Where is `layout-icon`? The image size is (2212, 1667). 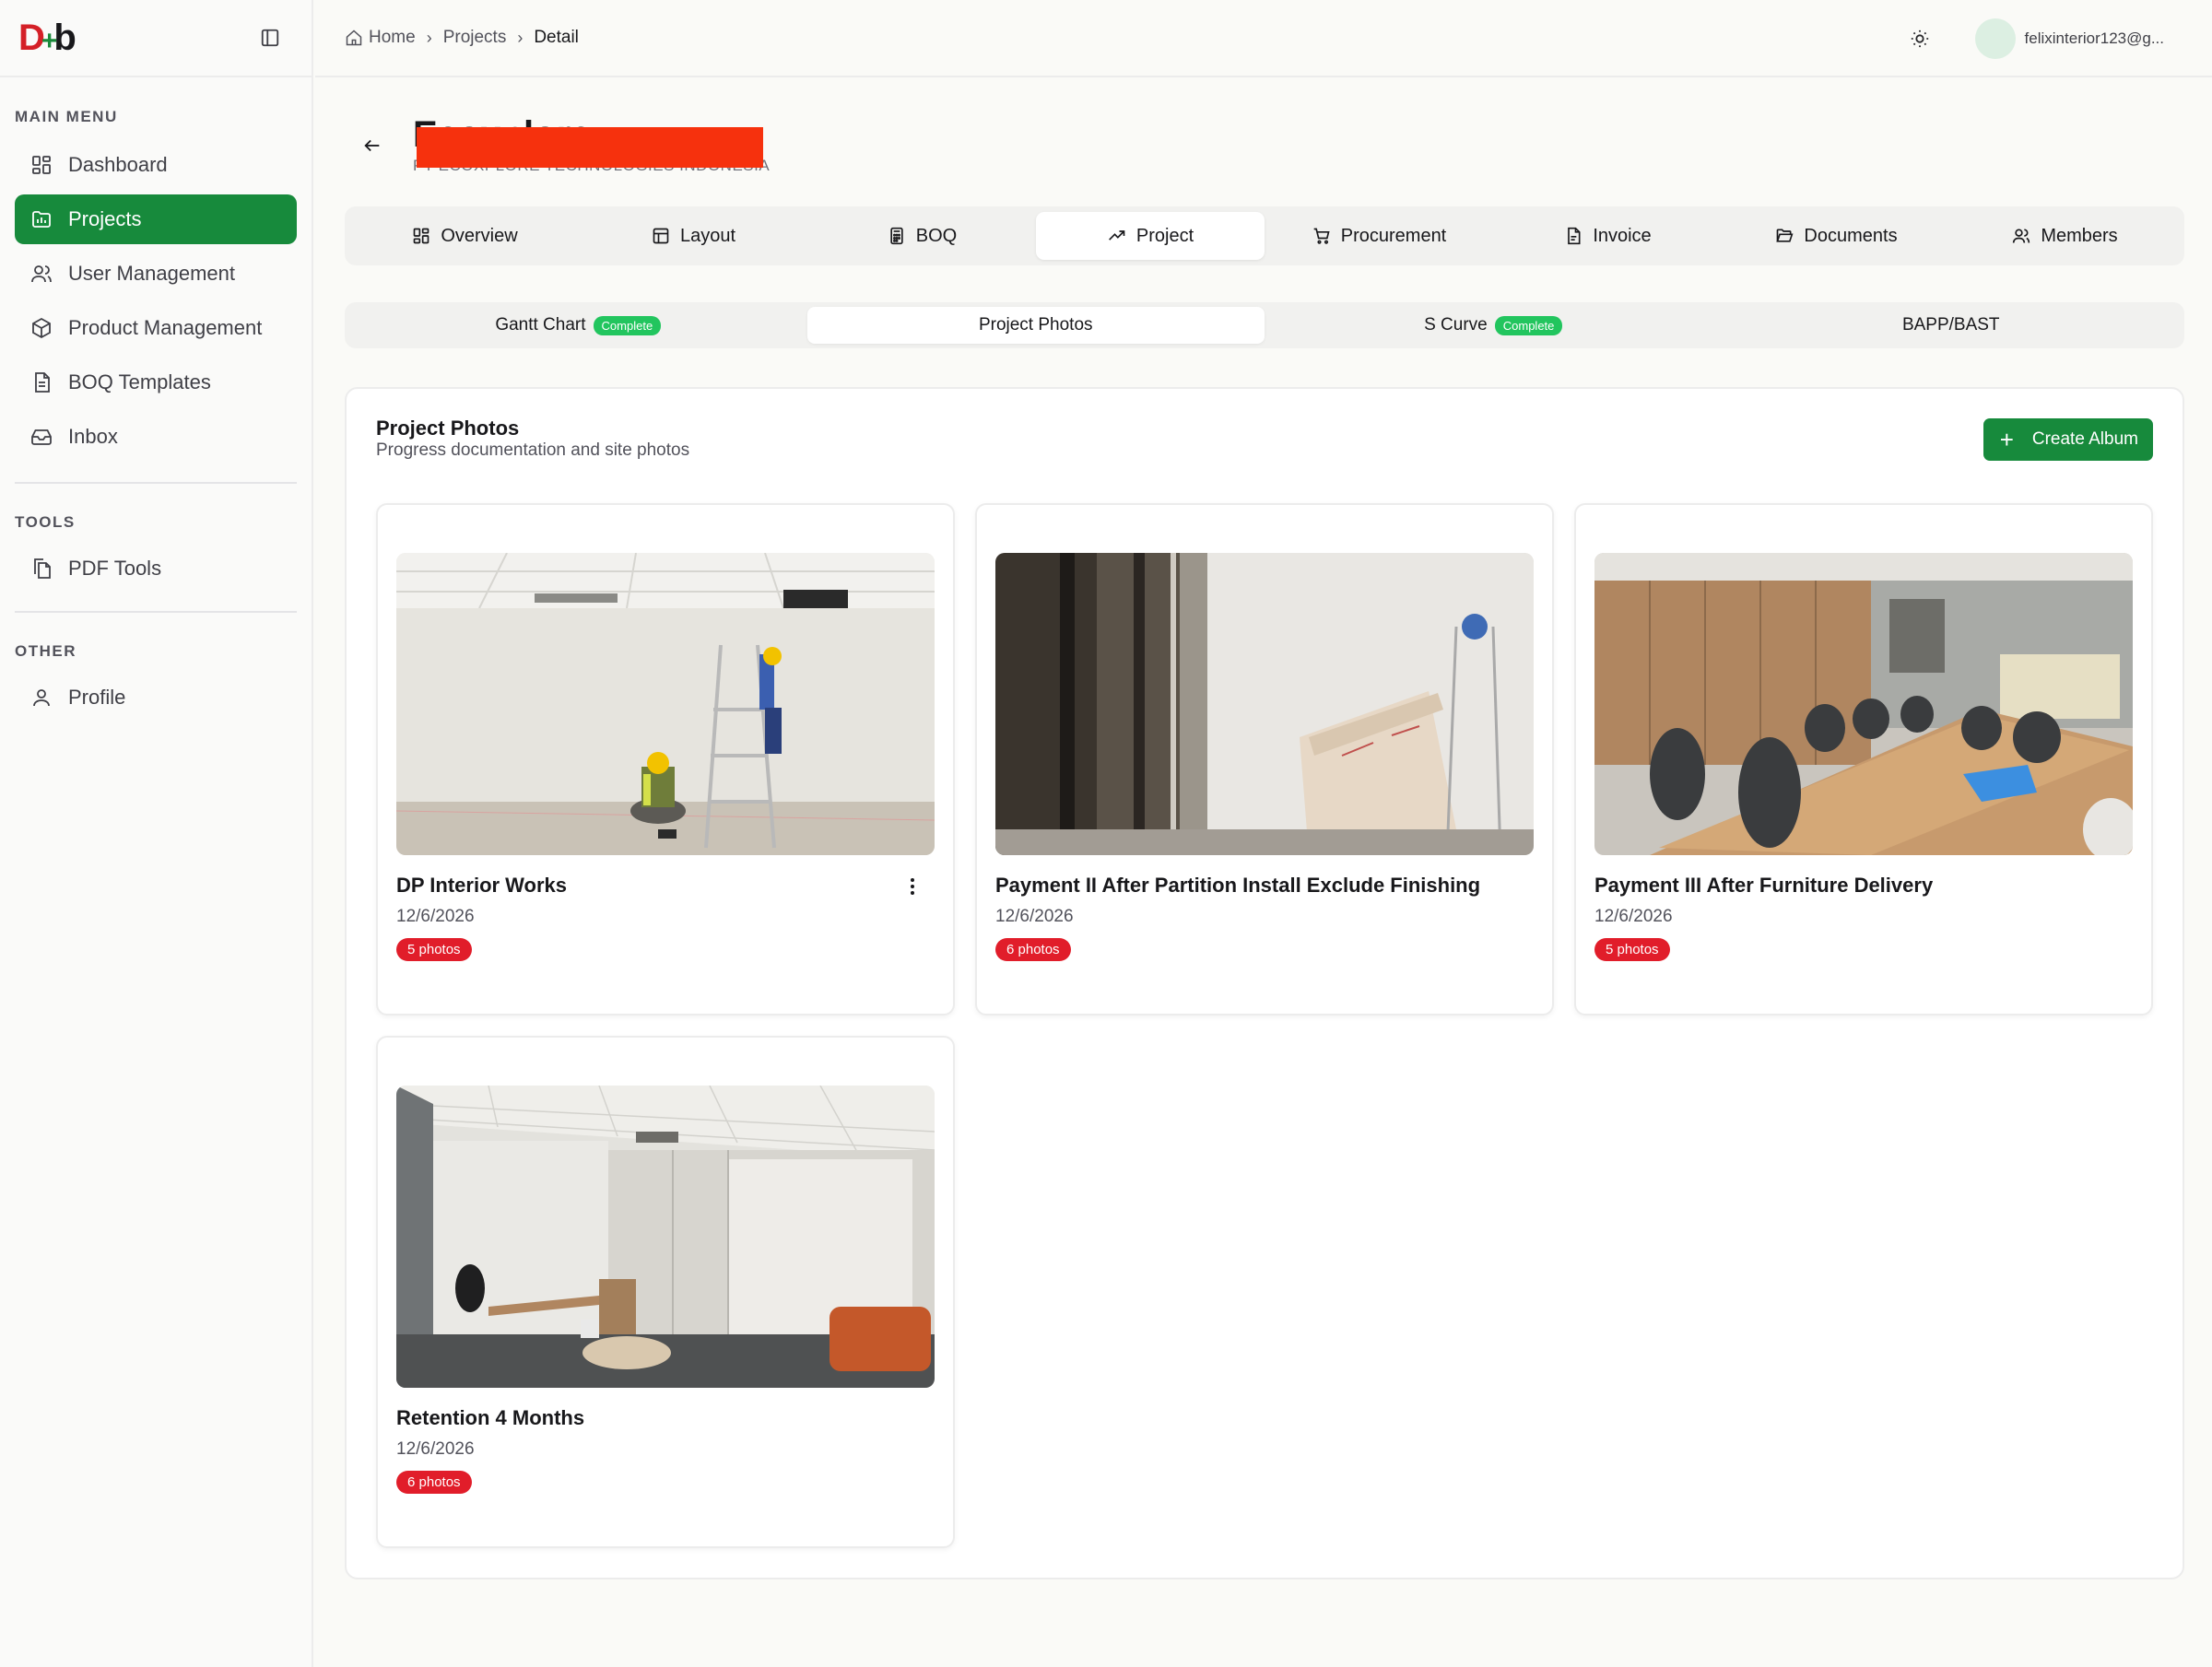 layout-icon is located at coordinates (661, 236).